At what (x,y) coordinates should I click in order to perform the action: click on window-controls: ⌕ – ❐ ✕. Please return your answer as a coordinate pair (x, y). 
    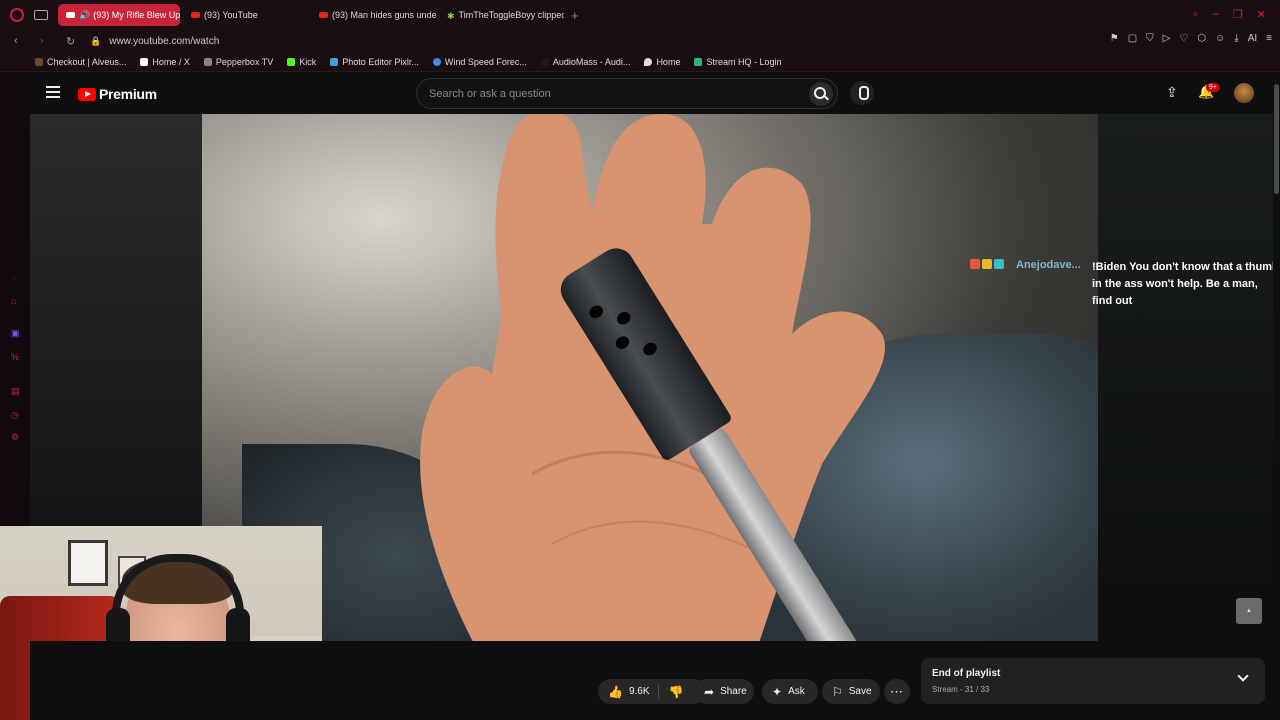
    Looking at the image, I should click on (1229, 14).